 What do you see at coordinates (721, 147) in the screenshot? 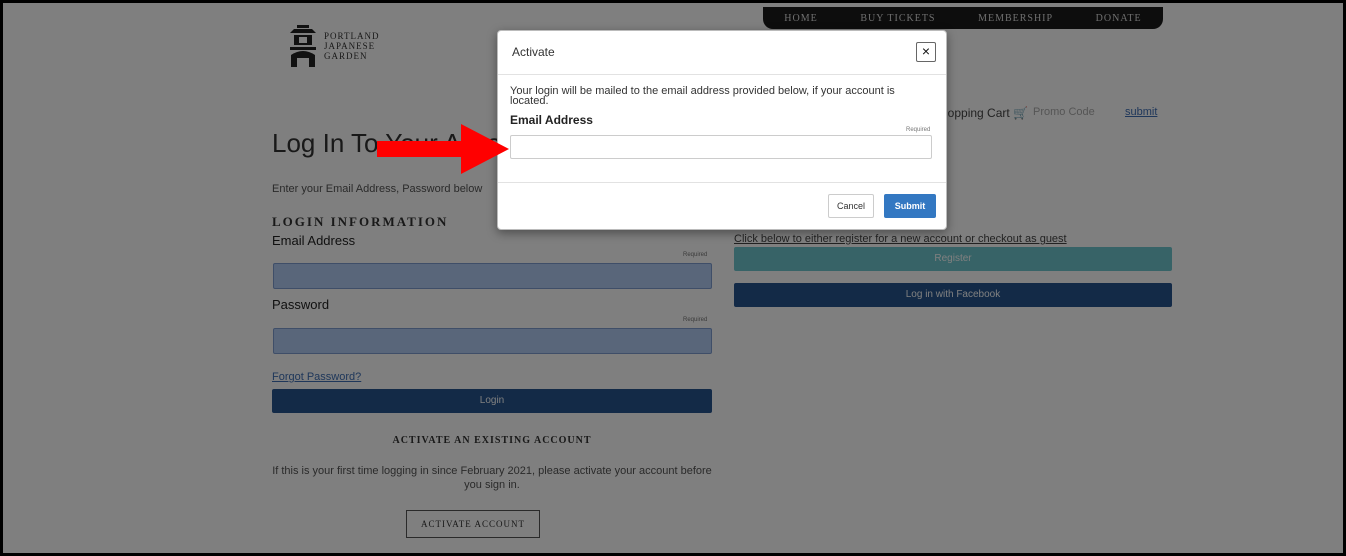
I see `modal-email-field` at bounding box center [721, 147].